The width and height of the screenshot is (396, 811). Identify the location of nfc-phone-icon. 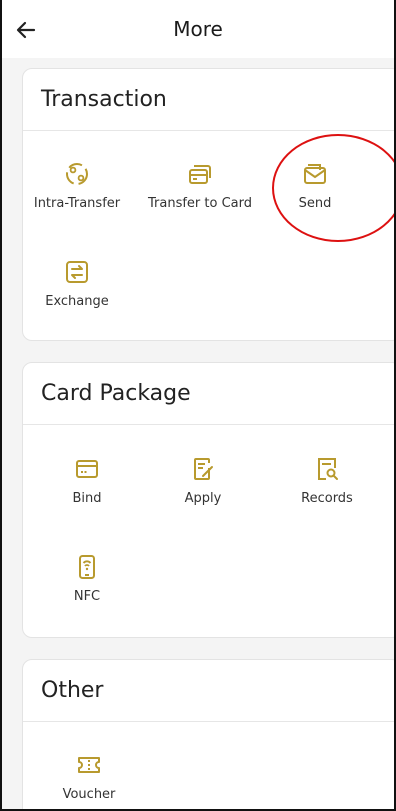
(87, 567).